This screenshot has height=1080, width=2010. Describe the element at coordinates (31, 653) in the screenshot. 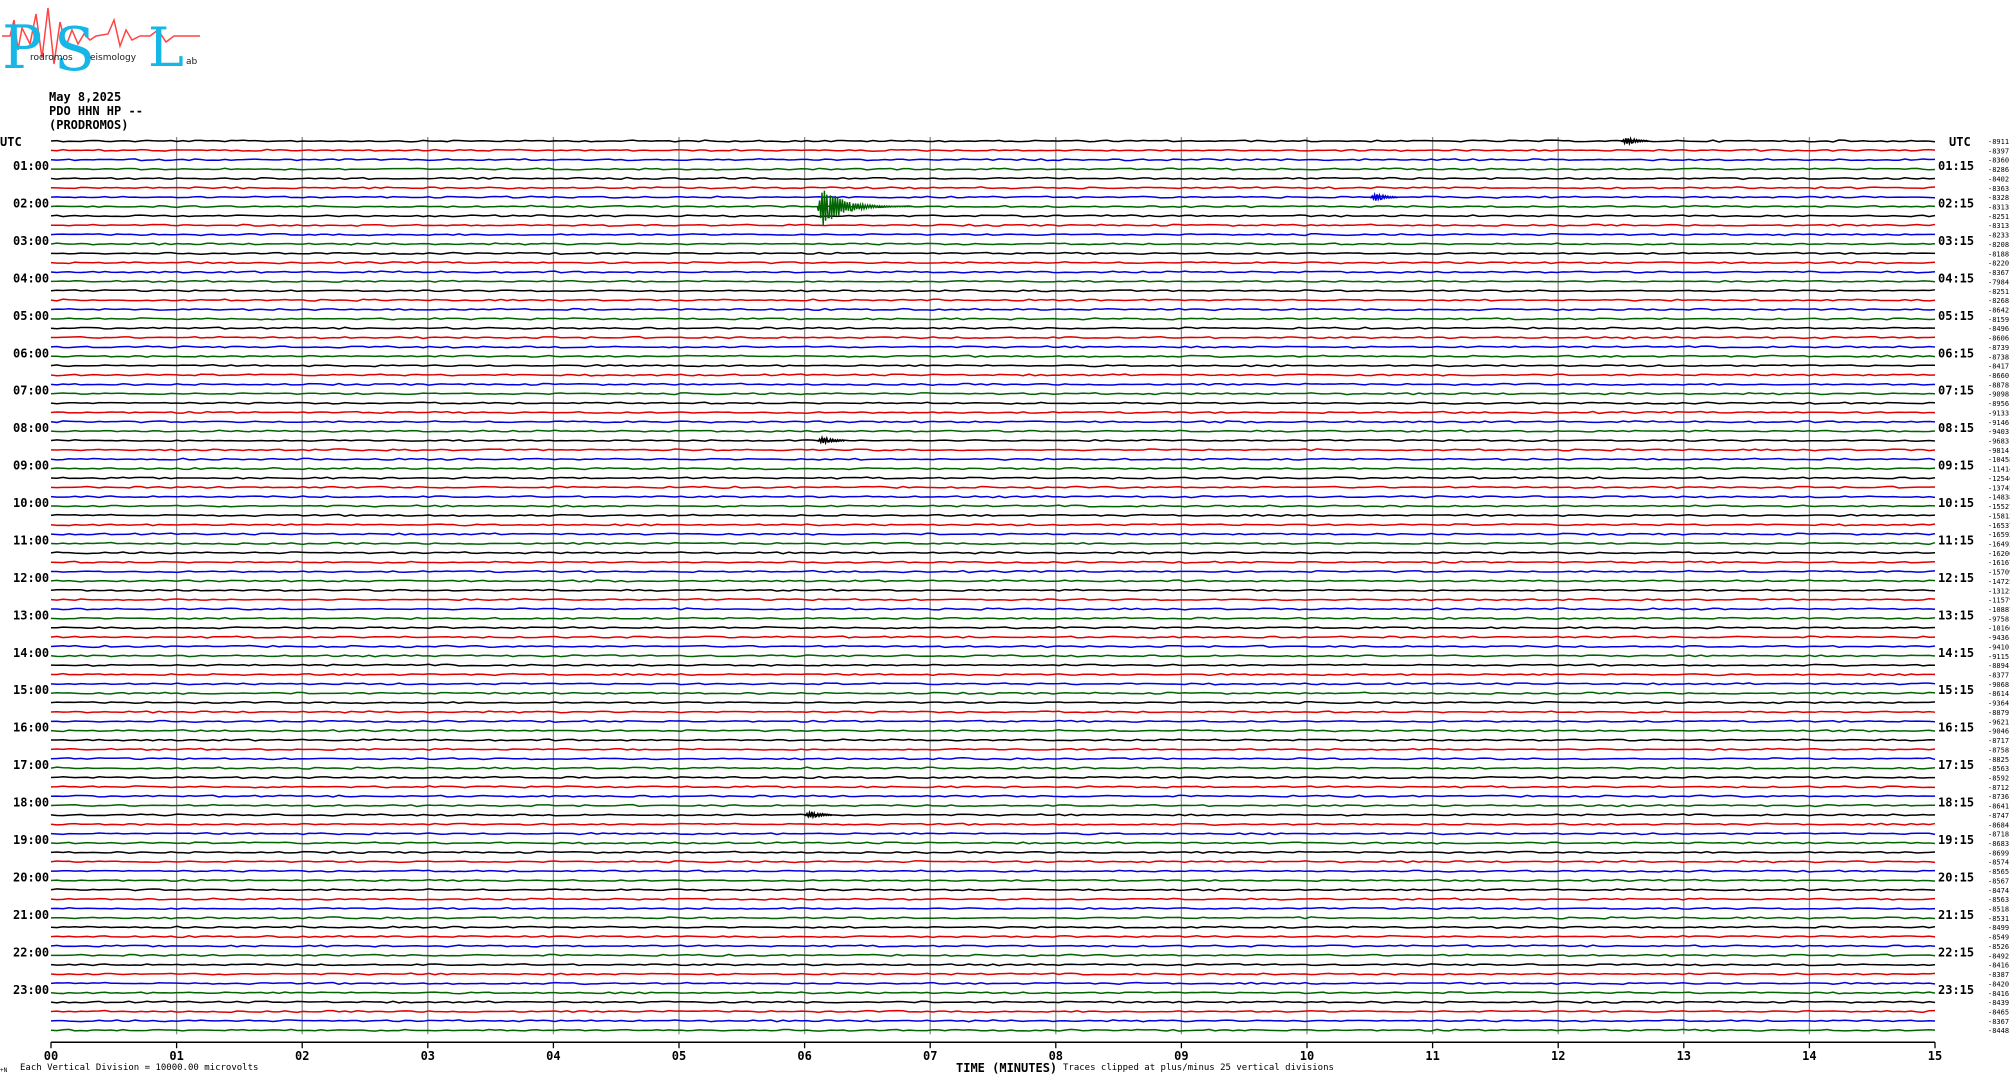

I see `left-time-label: 14:00` at that location.